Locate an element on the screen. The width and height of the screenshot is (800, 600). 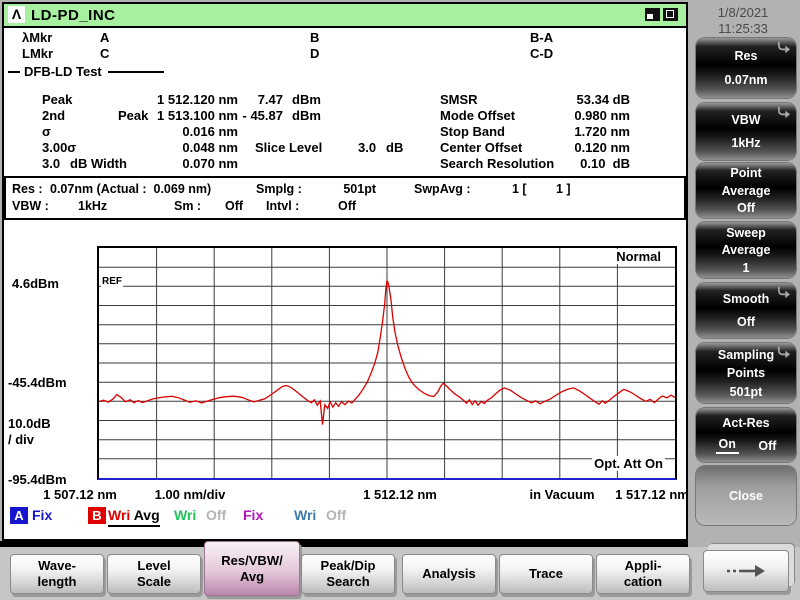
window-title: LD-PD_INC is located at coordinates (73, 15).